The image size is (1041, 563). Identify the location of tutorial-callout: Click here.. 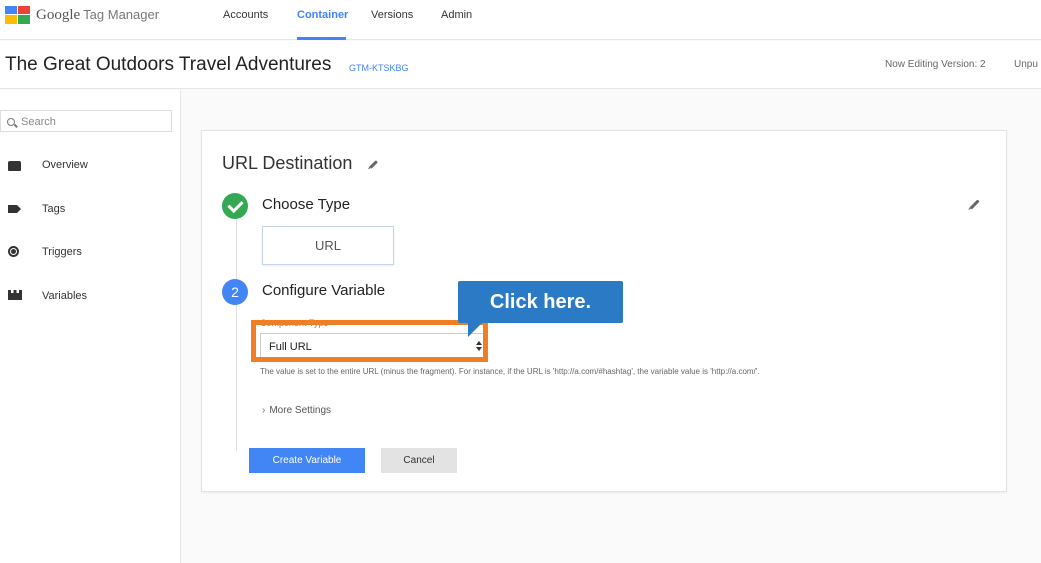
(540, 302).